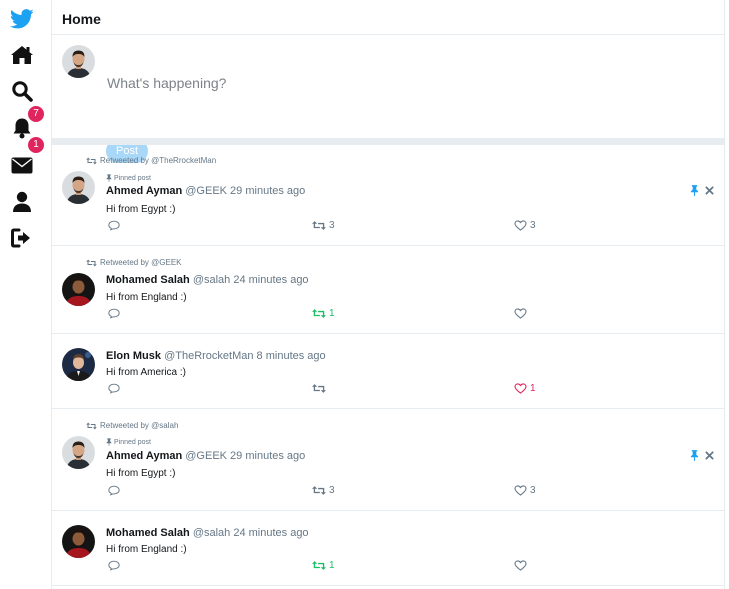 This screenshot has height=589, width=729. What do you see at coordinates (387, 83) in the screenshot?
I see `compose-input` at bounding box center [387, 83].